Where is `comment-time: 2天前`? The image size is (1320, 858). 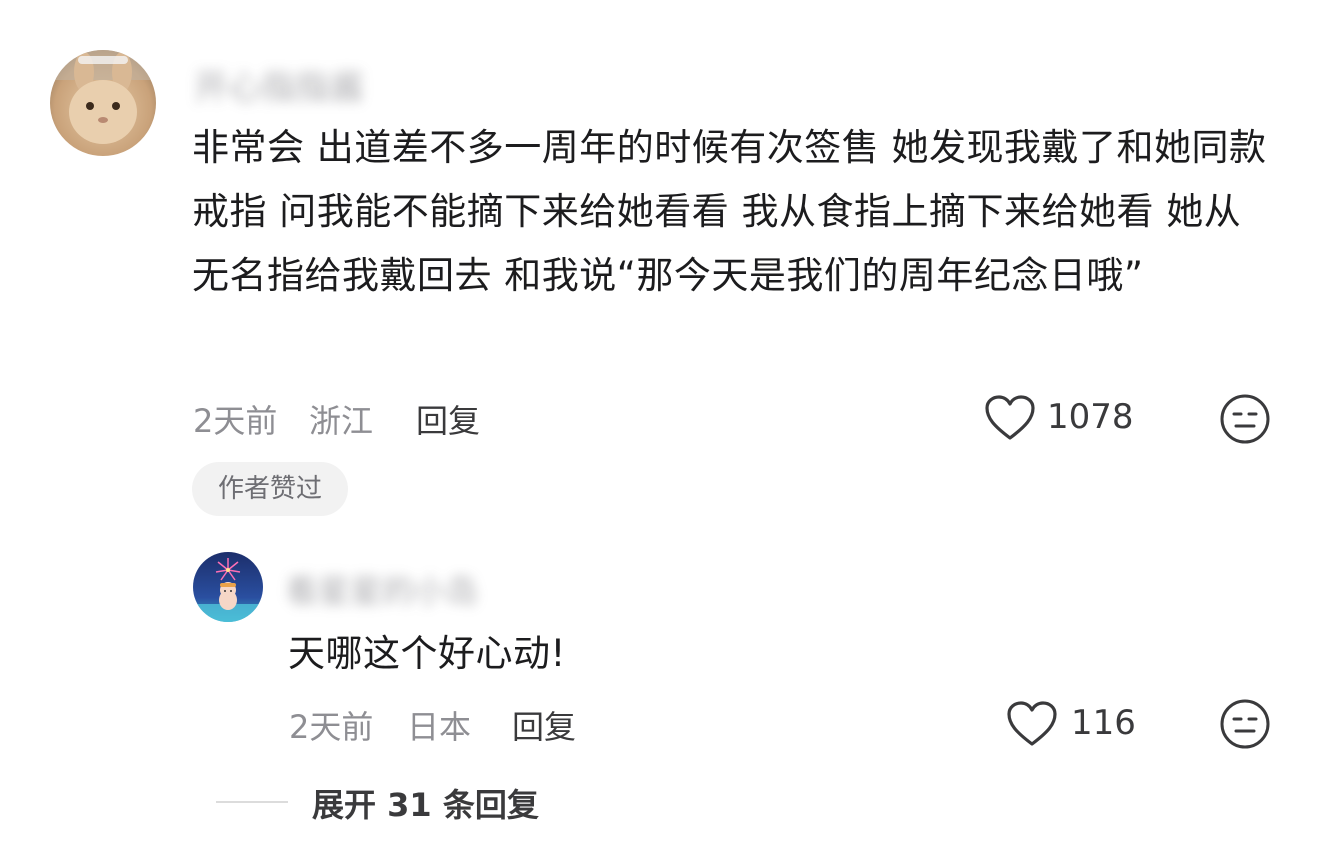 comment-time: 2天前 is located at coordinates (235, 421).